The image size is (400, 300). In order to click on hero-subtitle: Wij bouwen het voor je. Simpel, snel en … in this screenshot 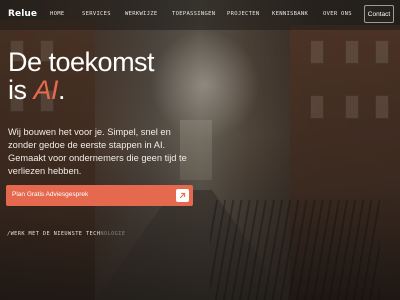, I will do `click(97, 151)`.